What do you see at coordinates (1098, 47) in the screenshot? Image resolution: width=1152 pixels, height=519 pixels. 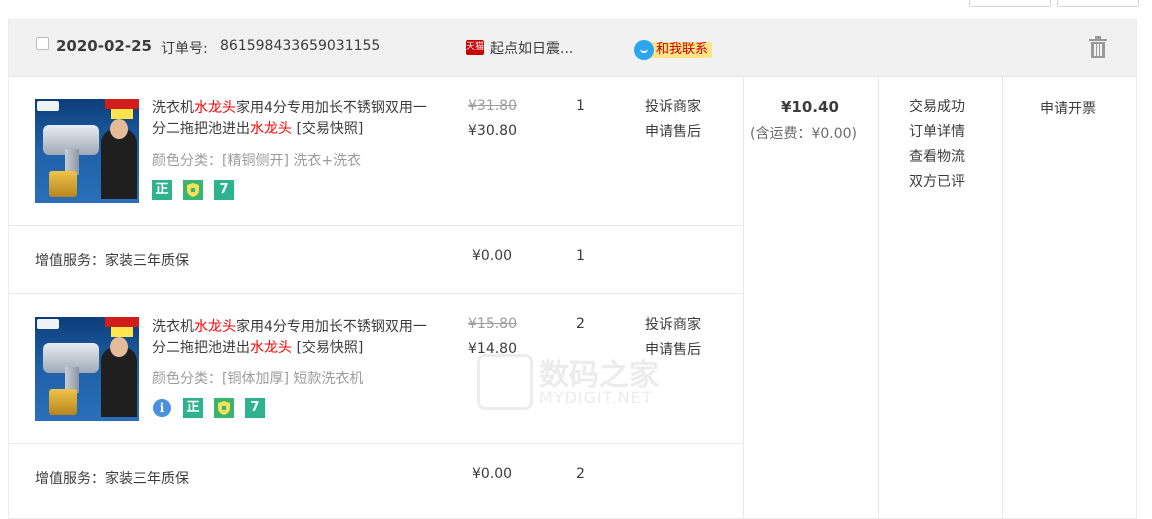 I see `trash-icon` at bounding box center [1098, 47].